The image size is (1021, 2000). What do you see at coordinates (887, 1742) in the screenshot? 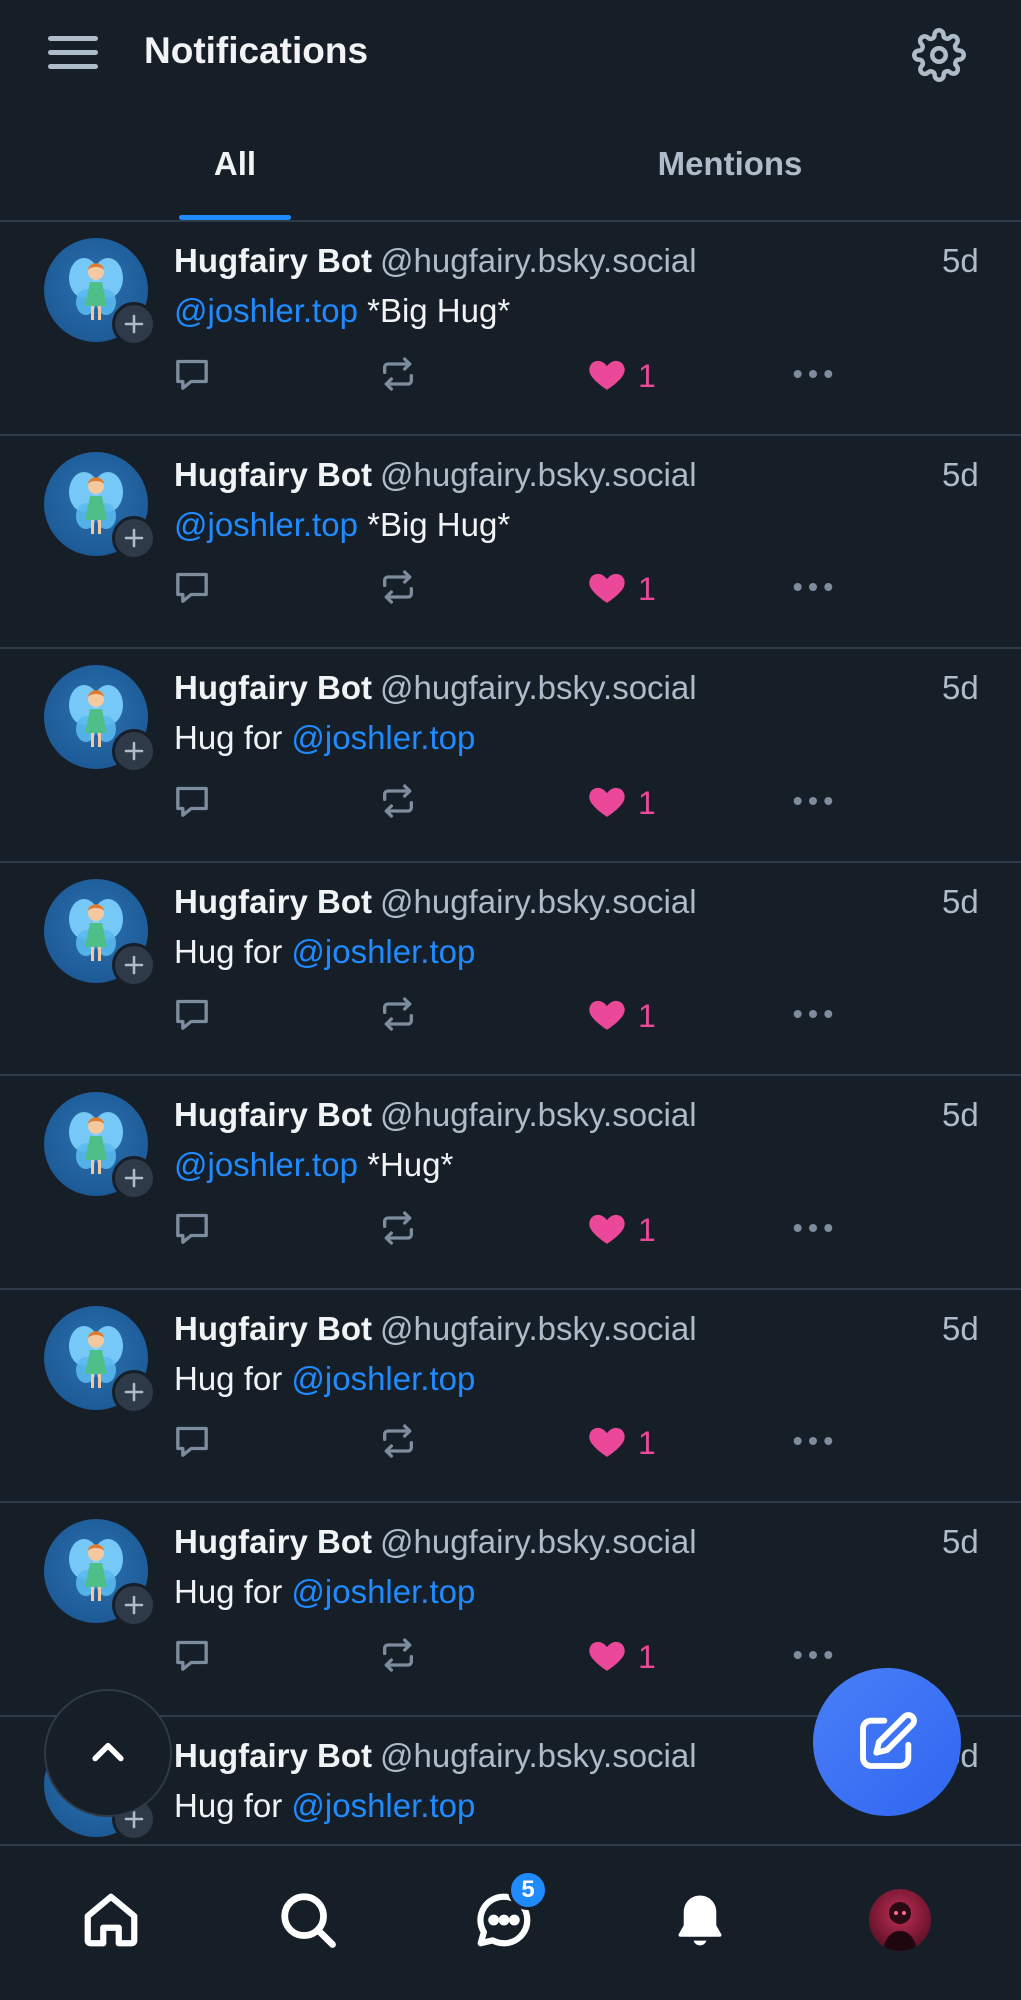
I see `compose-button` at bounding box center [887, 1742].